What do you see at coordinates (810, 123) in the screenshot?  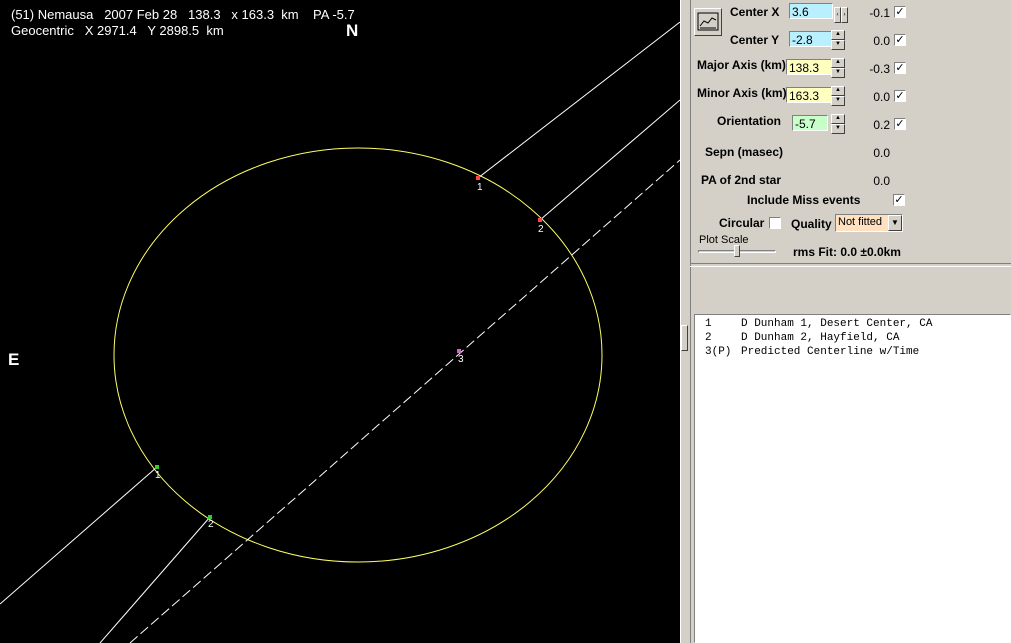 I see `orientation-field: -5.7` at bounding box center [810, 123].